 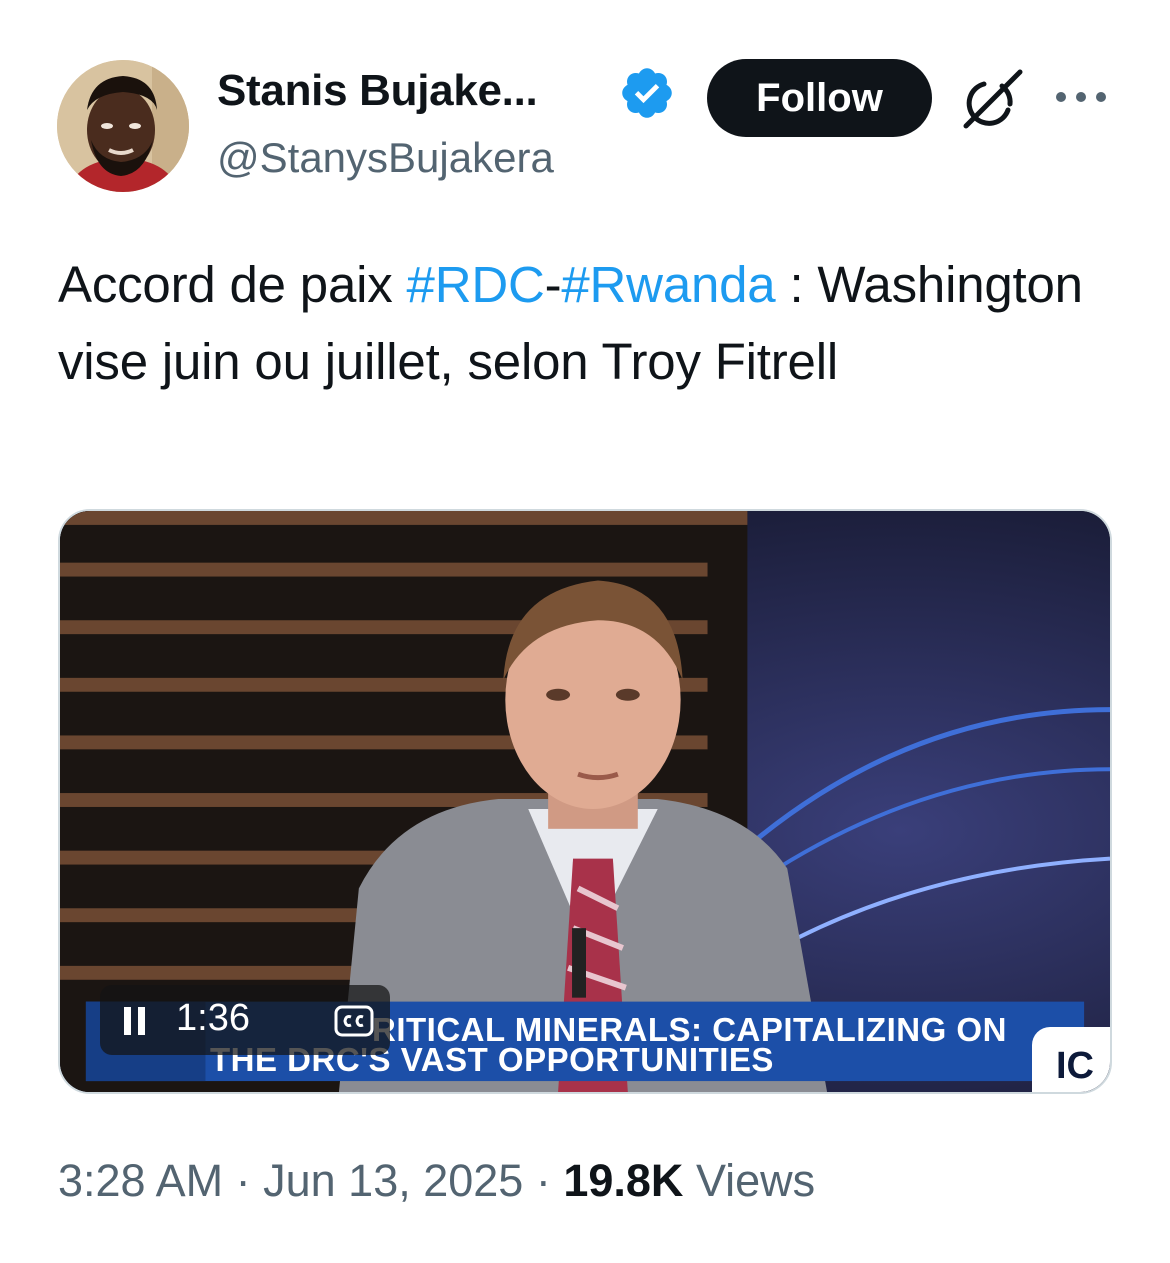 I want to click on tweet-meta: 3:28 AM · Jun 13, 2025 · 19.8K Views, so click(x=436, y=1181).